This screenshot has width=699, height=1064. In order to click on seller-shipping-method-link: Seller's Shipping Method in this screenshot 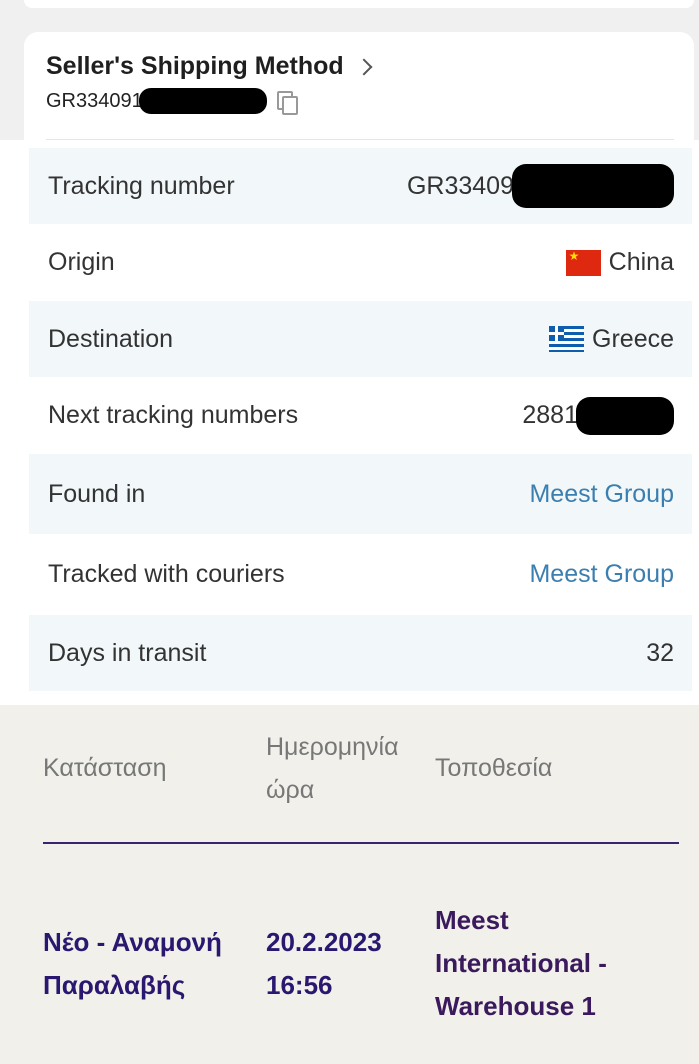, I will do `click(209, 66)`.